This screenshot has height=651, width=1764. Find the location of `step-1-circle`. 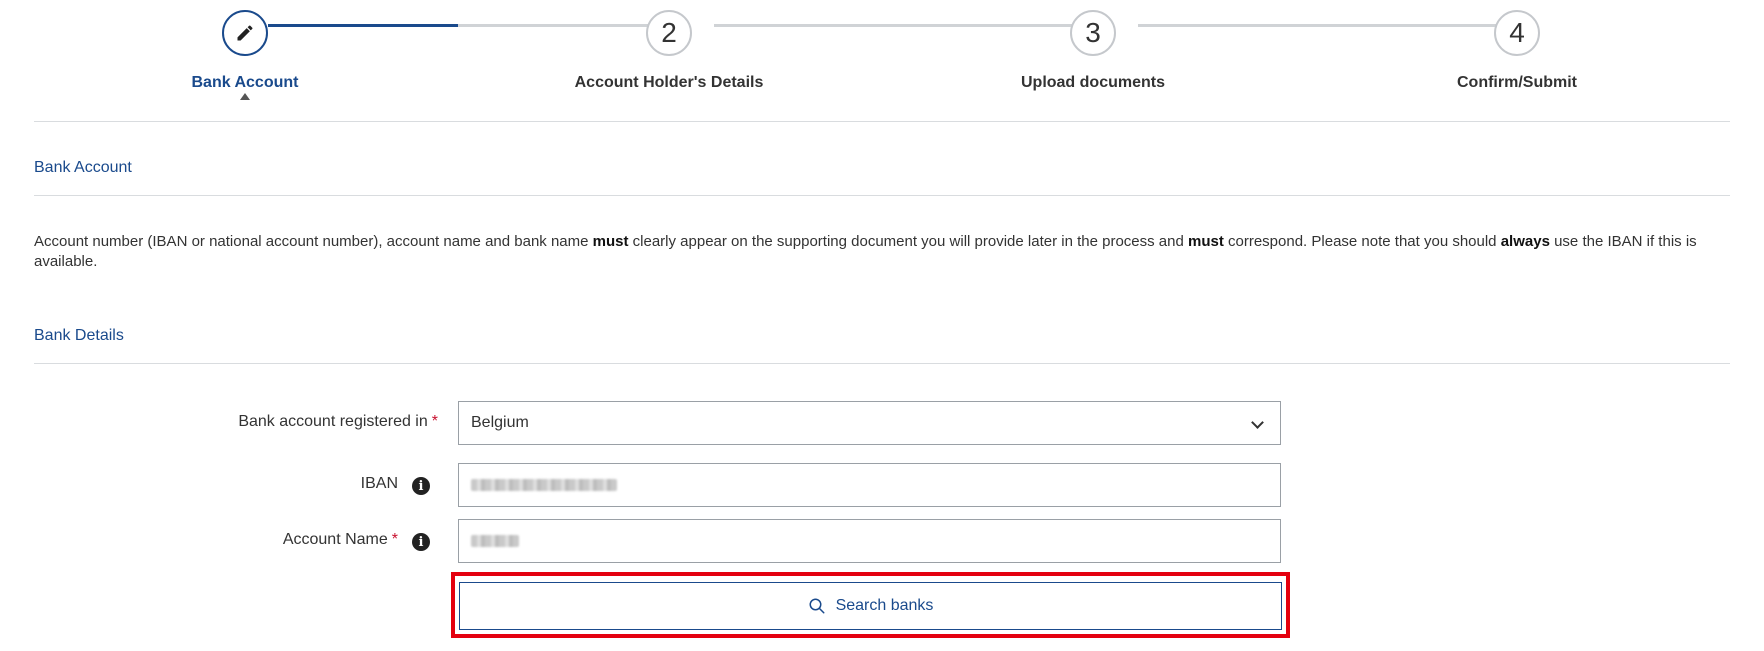

step-1-circle is located at coordinates (245, 33).